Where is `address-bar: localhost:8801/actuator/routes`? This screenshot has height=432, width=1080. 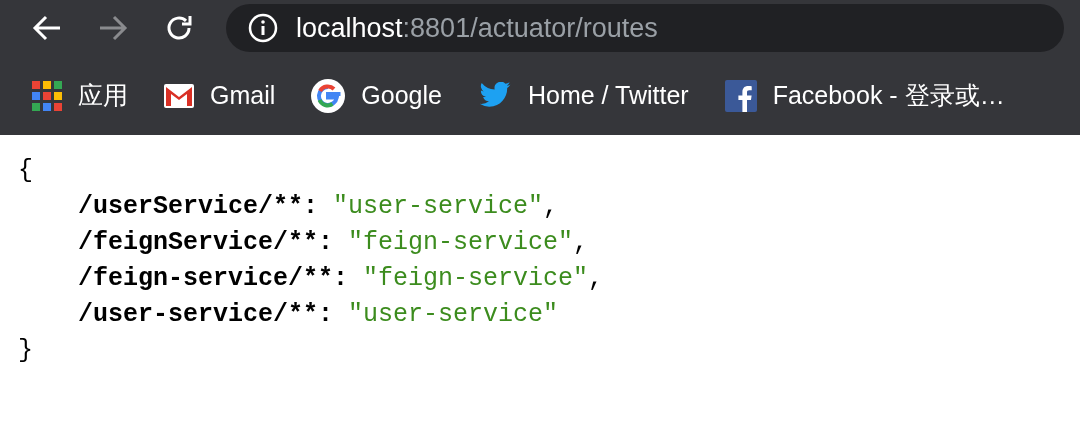 address-bar: localhost:8801/actuator/routes is located at coordinates (645, 28).